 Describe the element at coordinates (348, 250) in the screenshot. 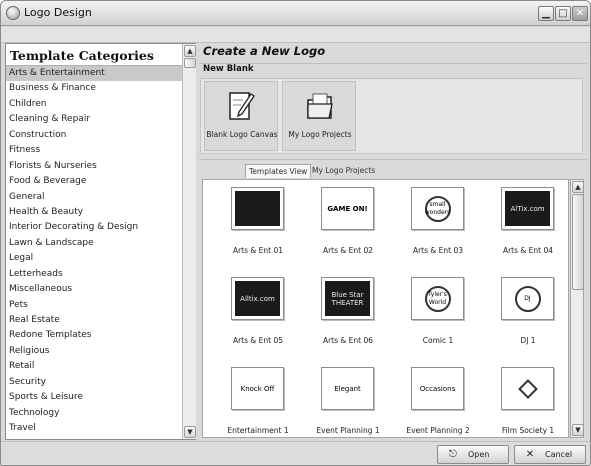

I see `template-label: Arts & Ent 02` at that location.